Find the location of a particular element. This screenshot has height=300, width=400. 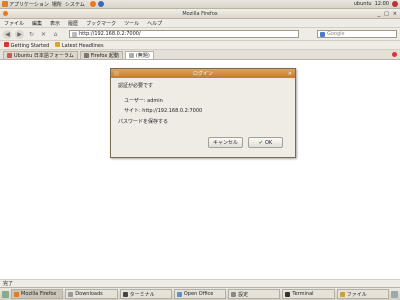

menu-view: 表示 is located at coordinates (55, 23).